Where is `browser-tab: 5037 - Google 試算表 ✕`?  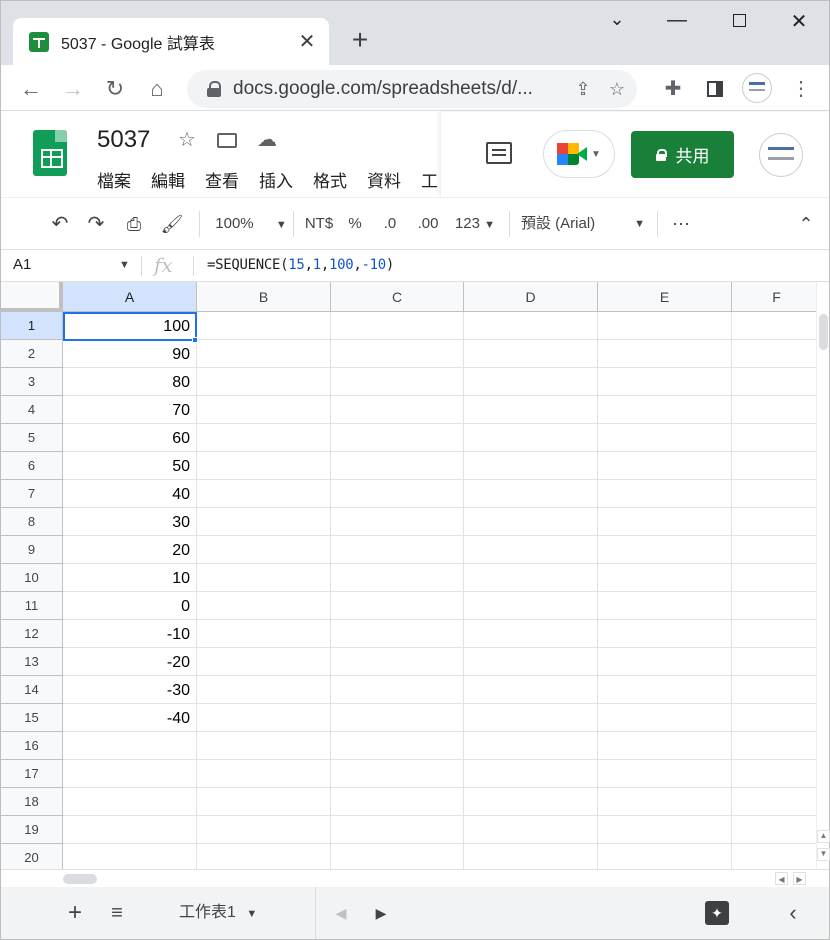 browser-tab: 5037 - Google 試算表 ✕ is located at coordinates (171, 41).